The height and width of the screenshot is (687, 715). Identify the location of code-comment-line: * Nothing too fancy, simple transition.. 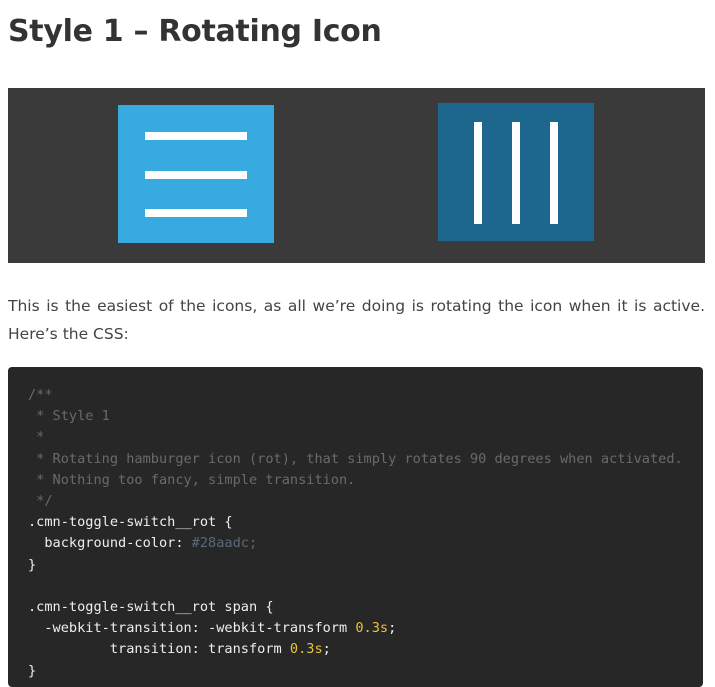
(192, 479).